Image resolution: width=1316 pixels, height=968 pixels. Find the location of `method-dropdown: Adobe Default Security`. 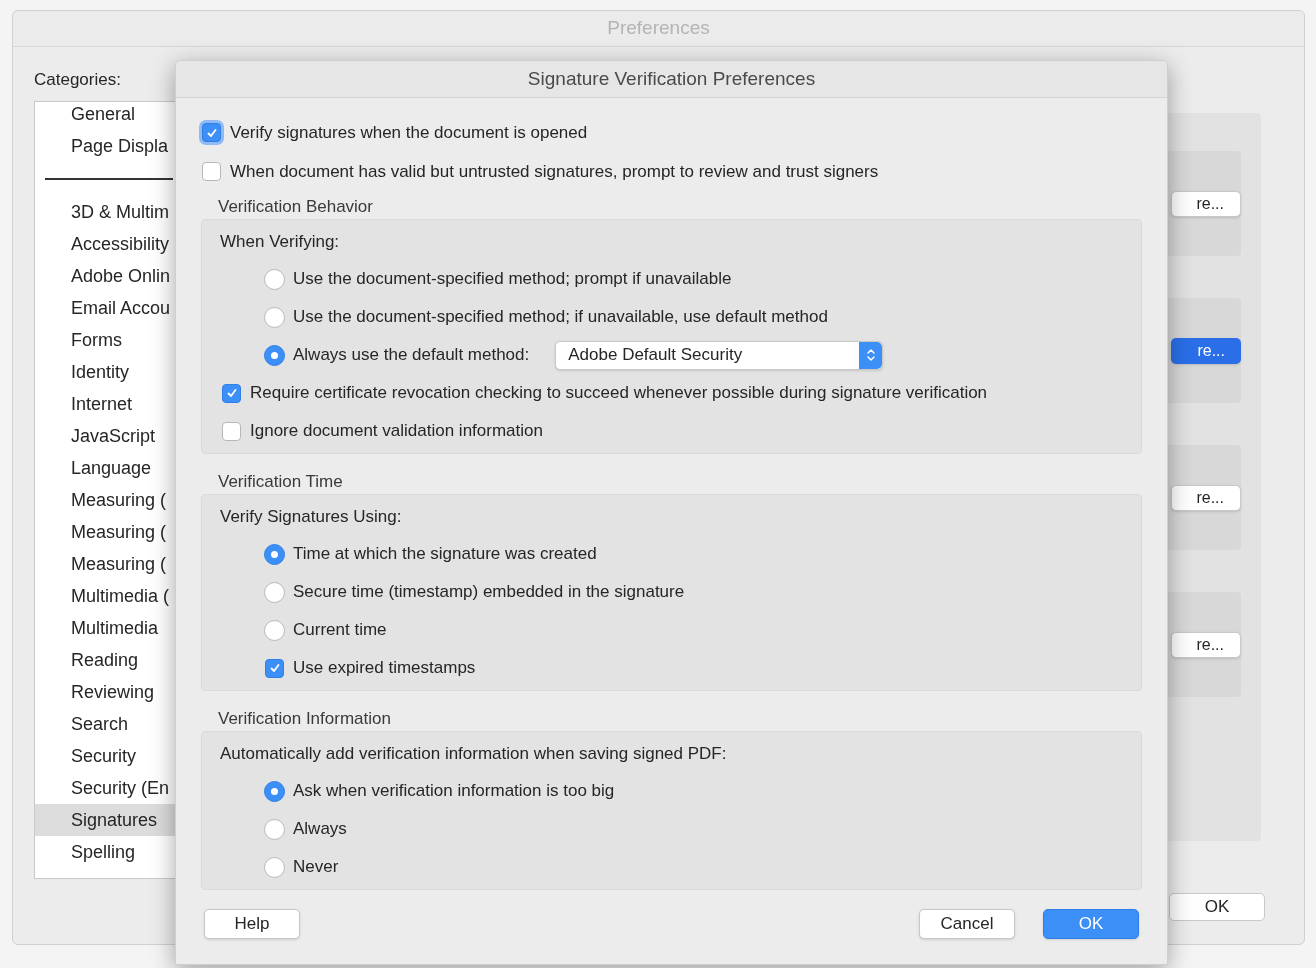

method-dropdown: Adobe Default Security is located at coordinates (719, 355).